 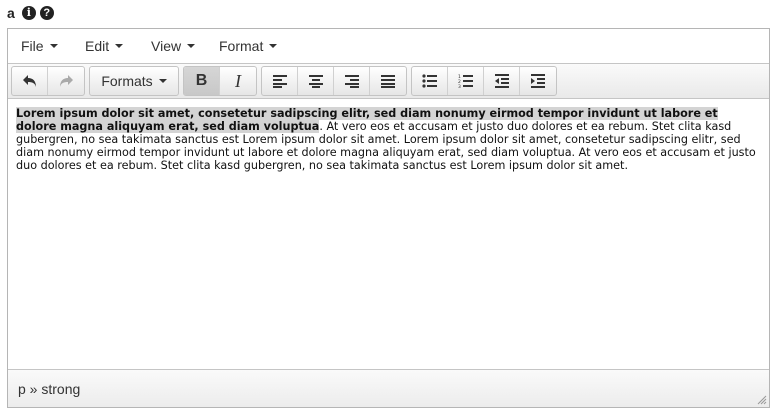 I want to click on info-icon: i, so click(x=28, y=13).